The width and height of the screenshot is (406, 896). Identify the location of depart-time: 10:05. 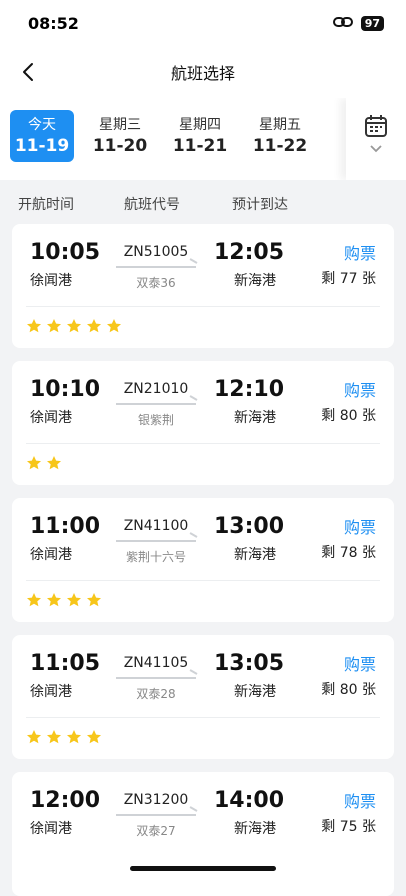
(65, 252).